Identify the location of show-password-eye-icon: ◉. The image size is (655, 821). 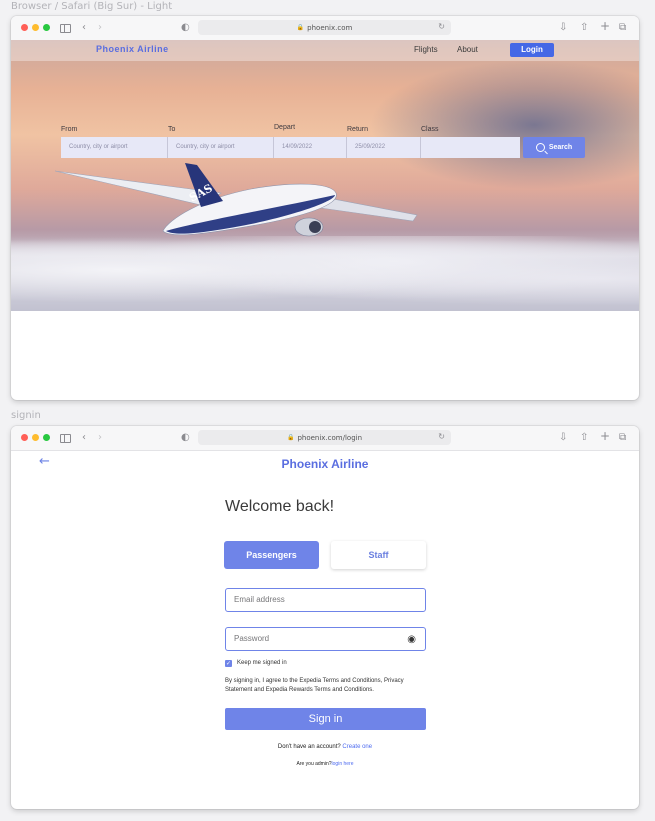
(411, 640).